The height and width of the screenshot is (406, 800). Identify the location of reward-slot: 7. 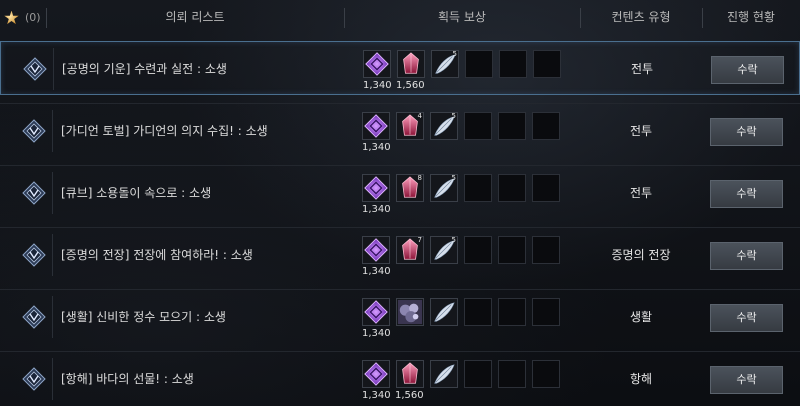
(410, 250).